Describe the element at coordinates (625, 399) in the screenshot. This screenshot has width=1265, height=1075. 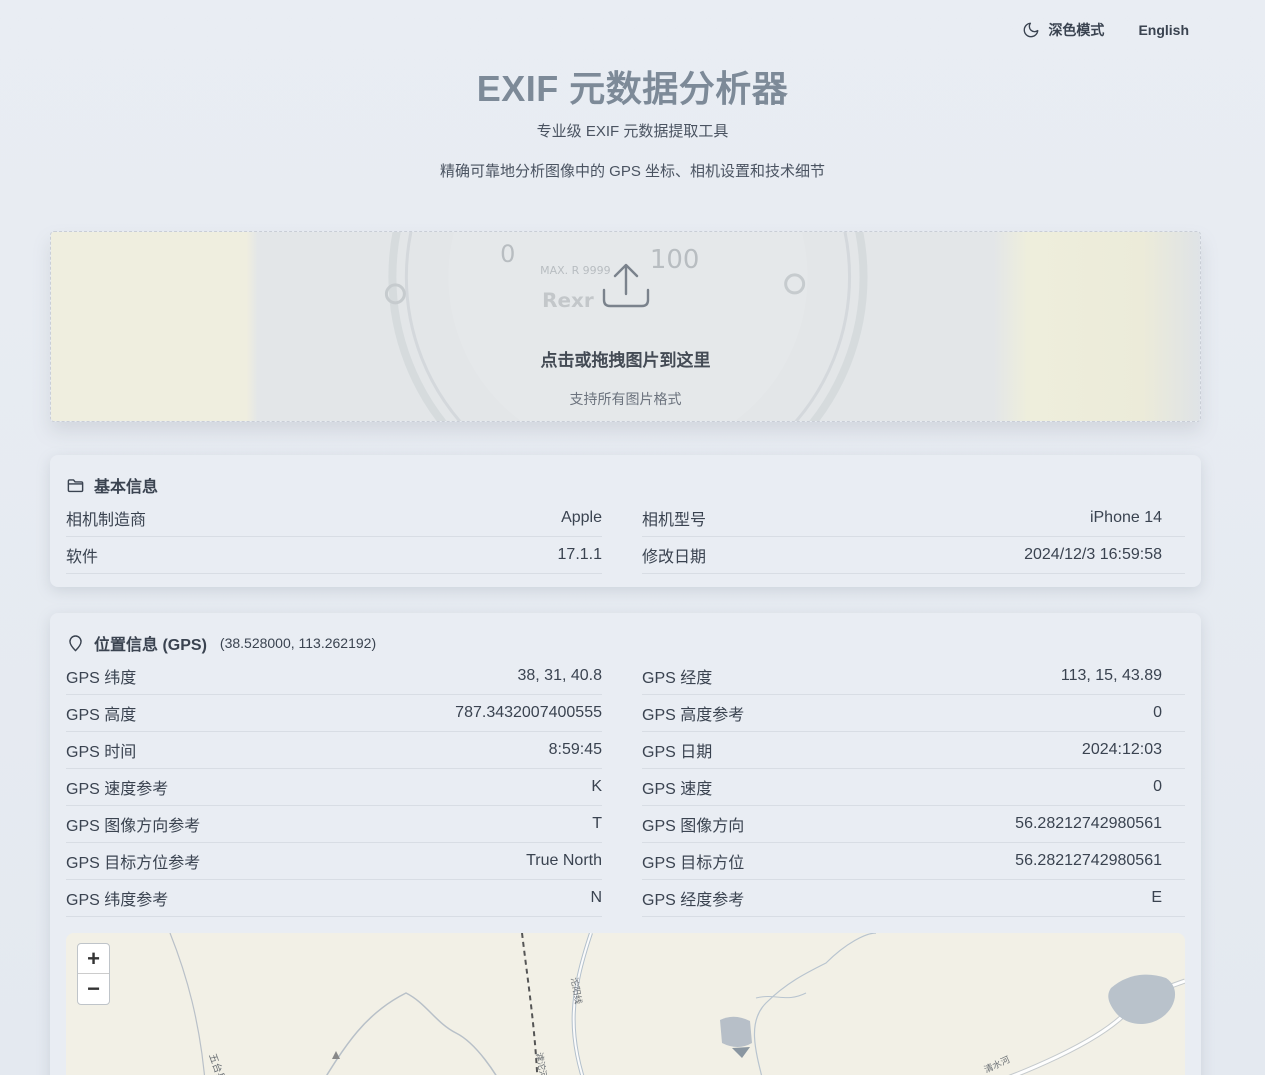
I see `upload-formats: 支持所有图片格式` at that location.